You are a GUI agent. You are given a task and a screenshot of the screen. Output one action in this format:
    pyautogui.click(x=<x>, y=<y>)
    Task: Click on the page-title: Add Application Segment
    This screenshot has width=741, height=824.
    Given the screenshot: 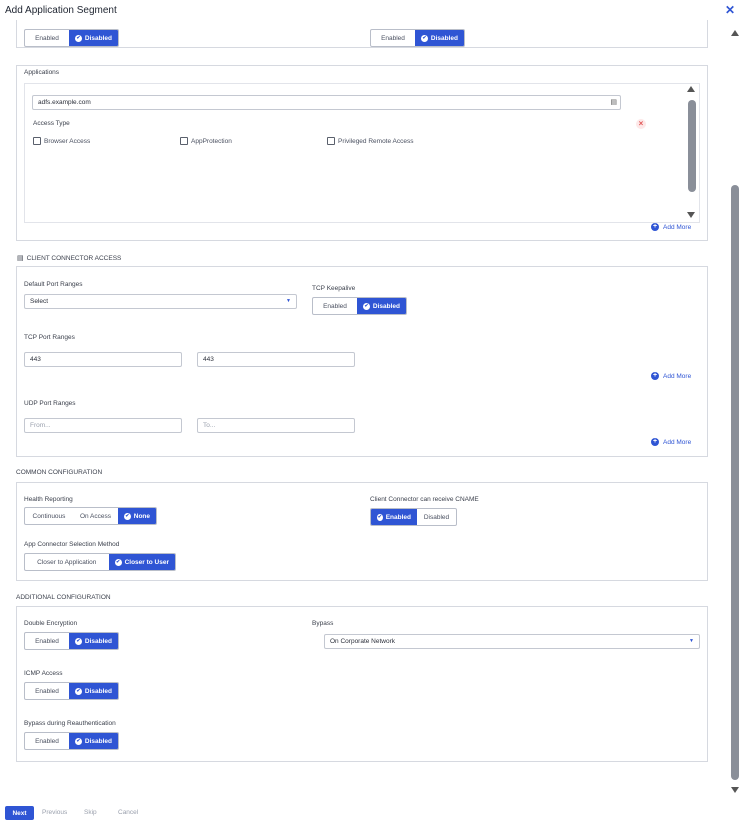 What is the action you would take?
    pyautogui.click(x=61, y=10)
    